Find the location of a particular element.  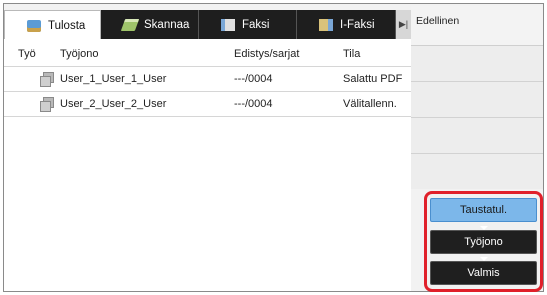

tab-print: Tulosta is located at coordinates (52, 25).